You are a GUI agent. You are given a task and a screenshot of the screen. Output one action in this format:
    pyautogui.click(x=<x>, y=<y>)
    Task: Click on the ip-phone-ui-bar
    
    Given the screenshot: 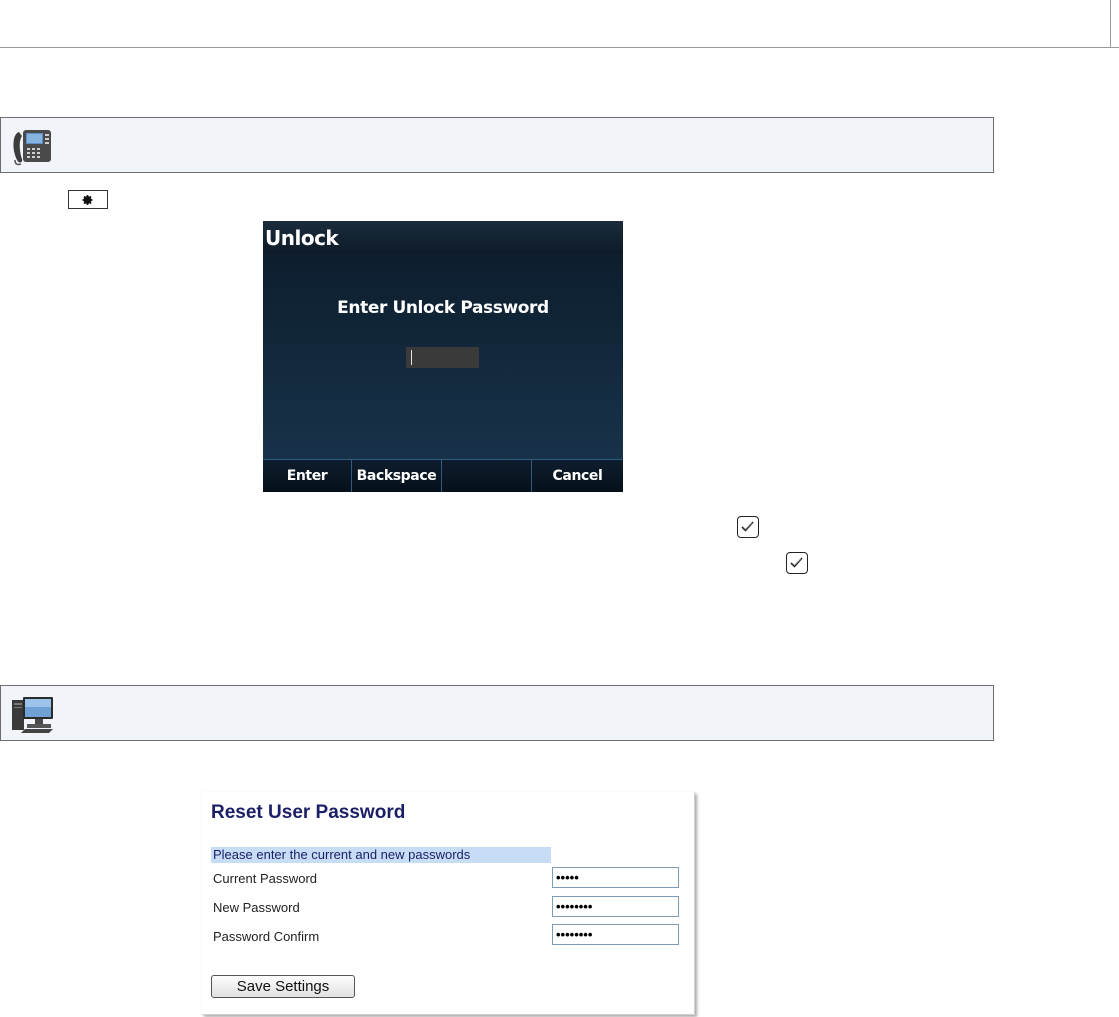 What is the action you would take?
    pyautogui.click(x=497, y=145)
    